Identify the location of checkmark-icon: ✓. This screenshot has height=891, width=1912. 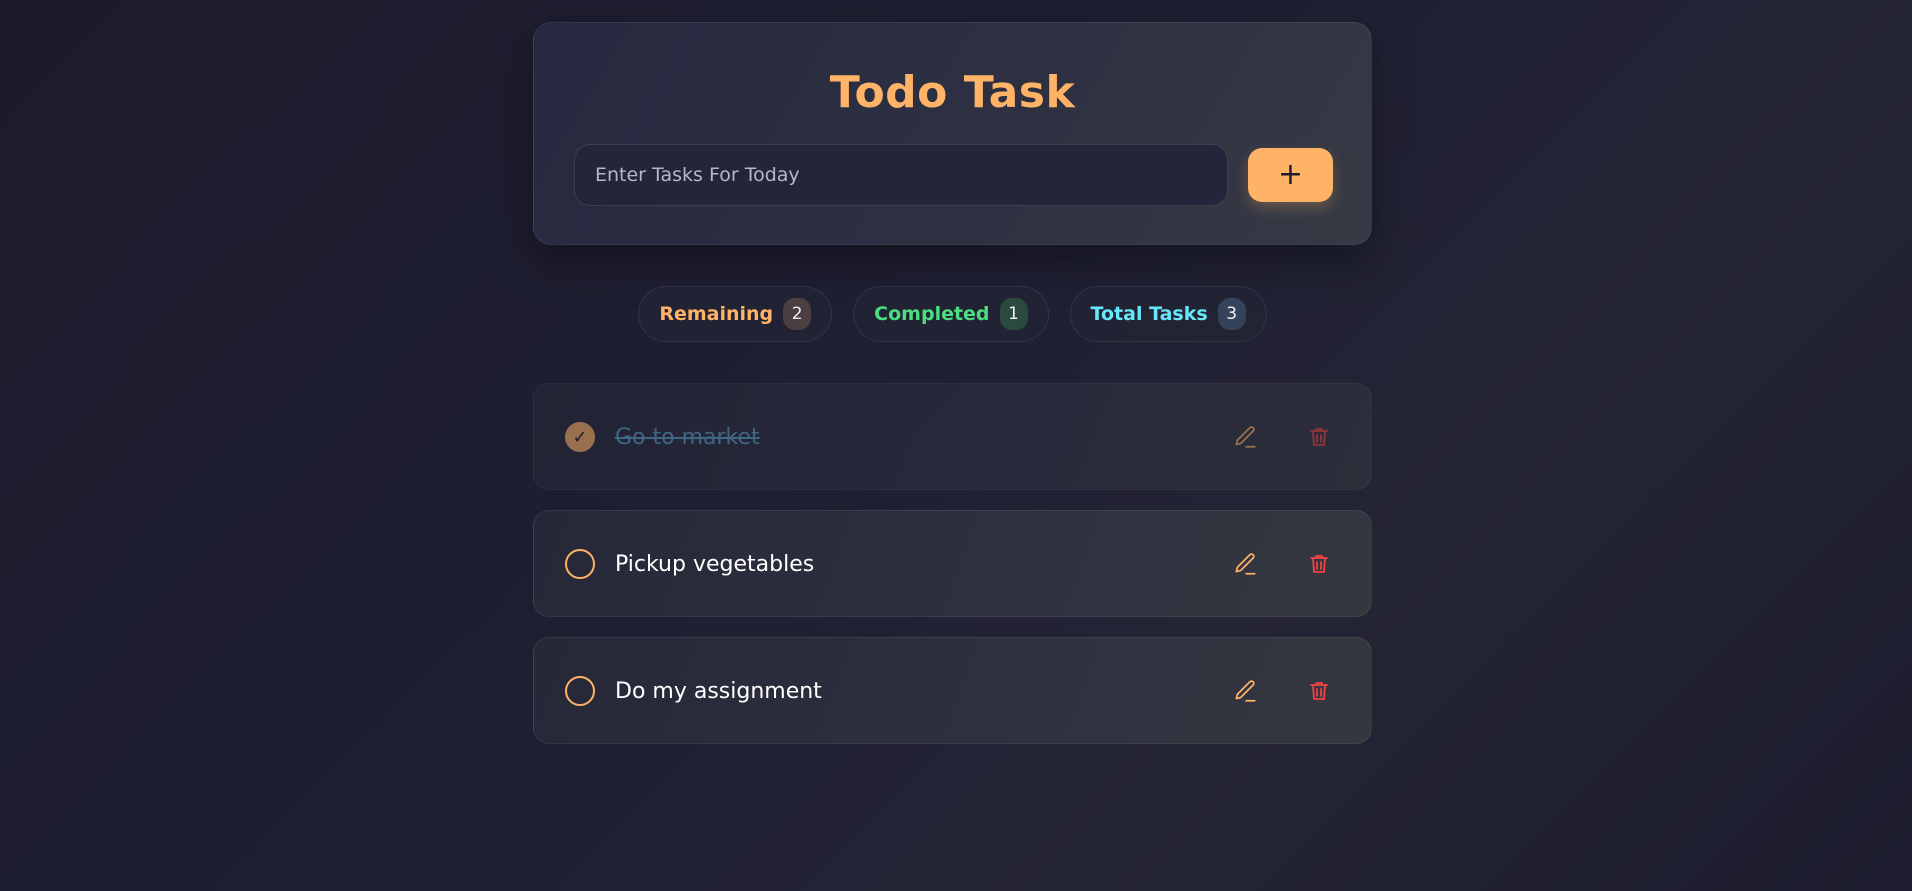
(580, 437).